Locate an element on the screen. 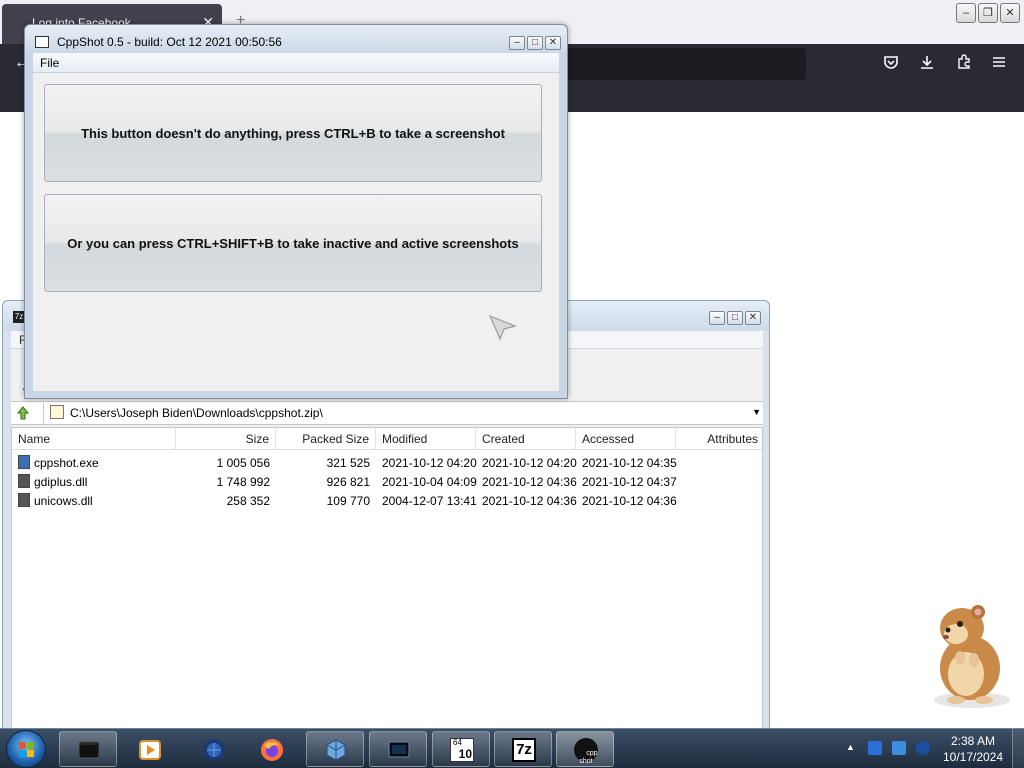 This screenshot has width=1024, height=768. column-header-name: Name is located at coordinates (94, 439).